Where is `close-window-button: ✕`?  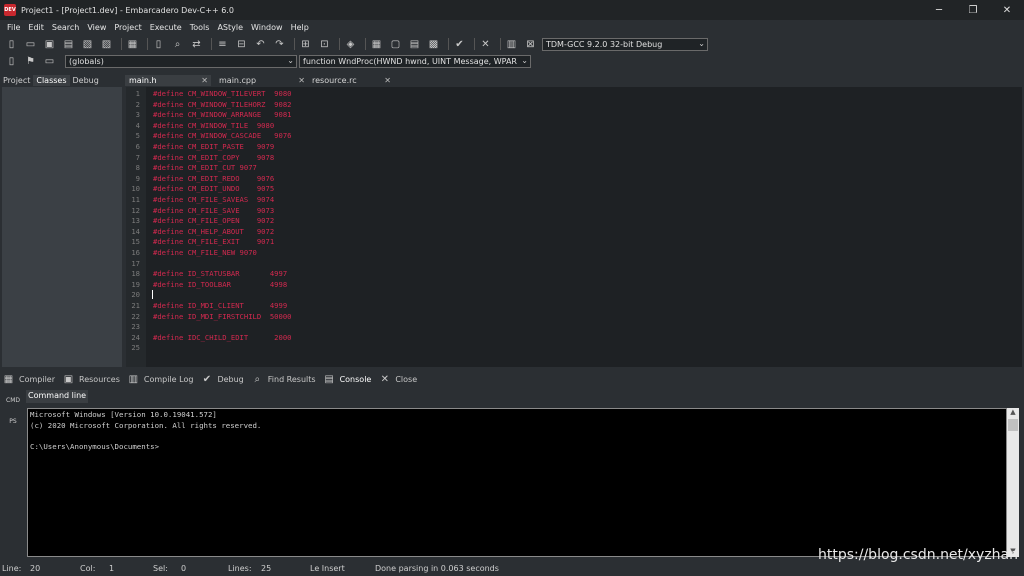
close-window-button: ✕ is located at coordinates (1007, 10).